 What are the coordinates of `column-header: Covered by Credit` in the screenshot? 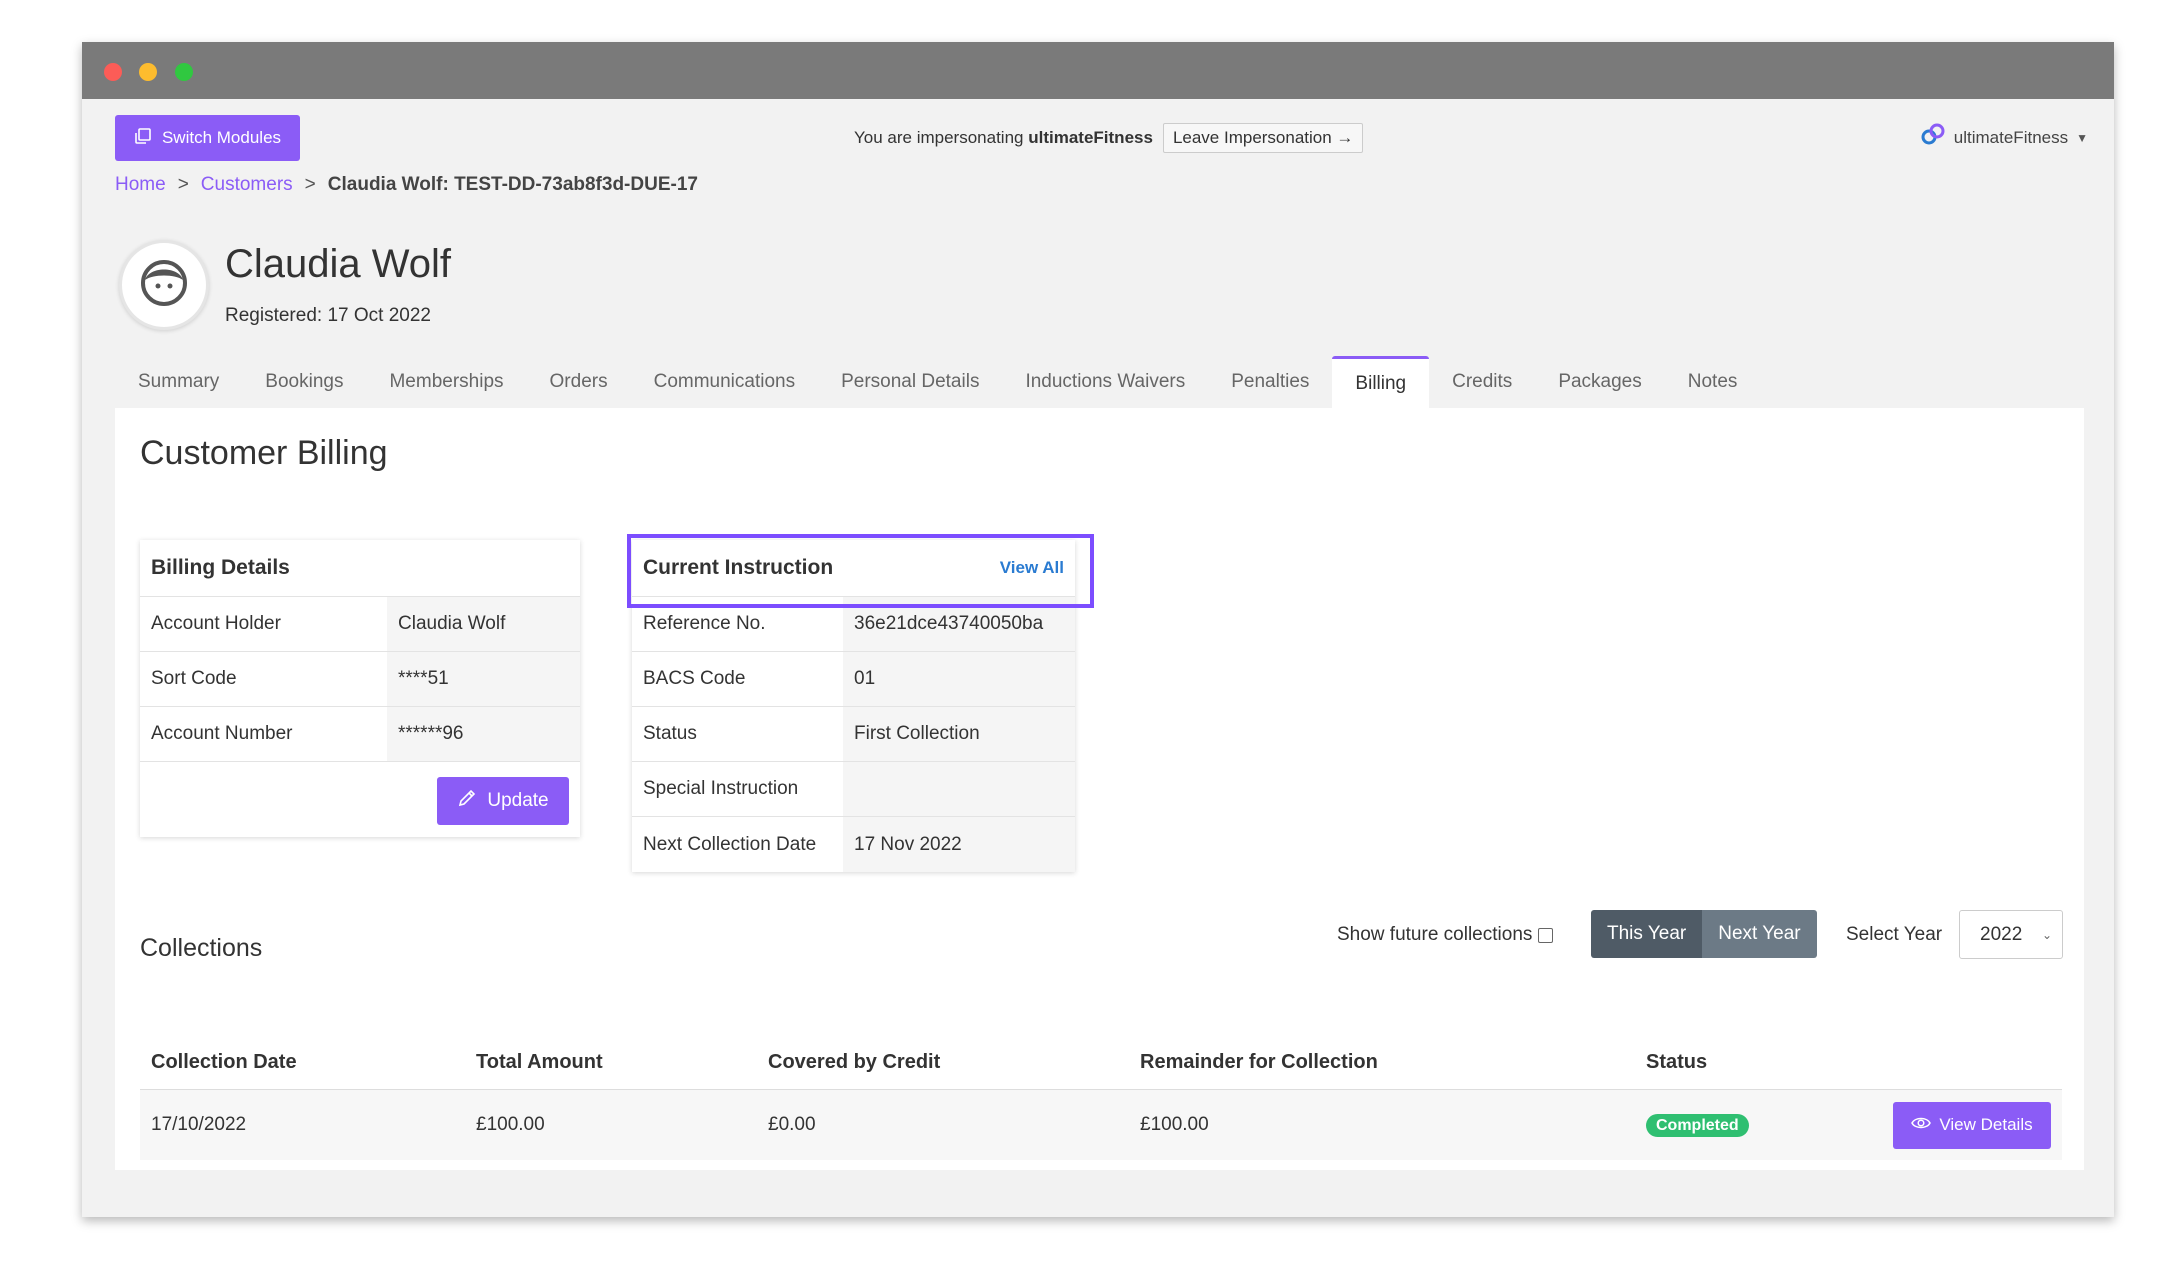 It's located at (854, 1062).